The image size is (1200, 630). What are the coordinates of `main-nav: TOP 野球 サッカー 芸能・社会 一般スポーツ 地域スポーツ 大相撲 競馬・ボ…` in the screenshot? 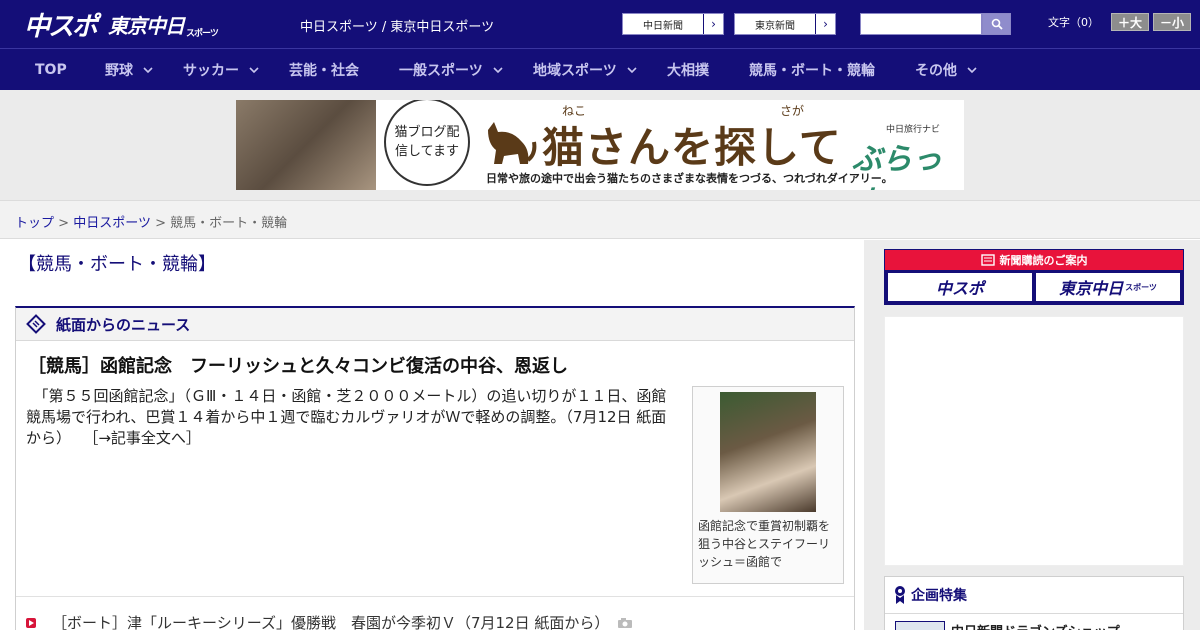 It's located at (600, 69).